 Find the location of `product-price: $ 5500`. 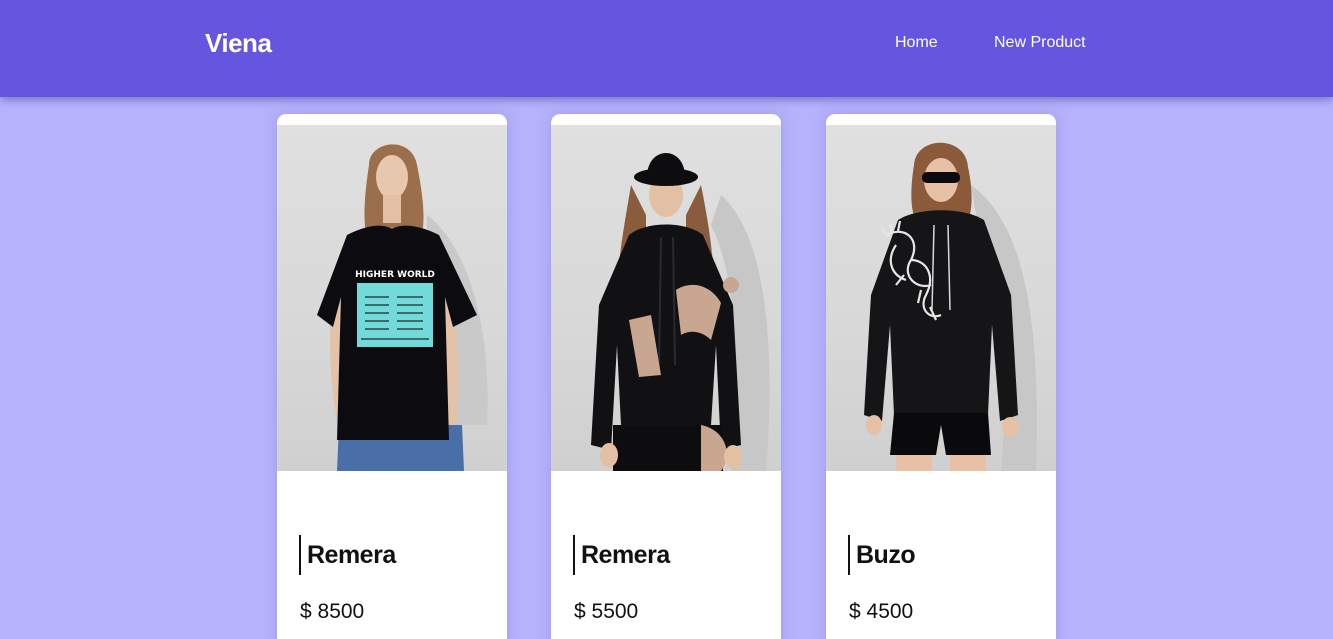

product-price: $ 5500 is located at coordinates (606, 611).